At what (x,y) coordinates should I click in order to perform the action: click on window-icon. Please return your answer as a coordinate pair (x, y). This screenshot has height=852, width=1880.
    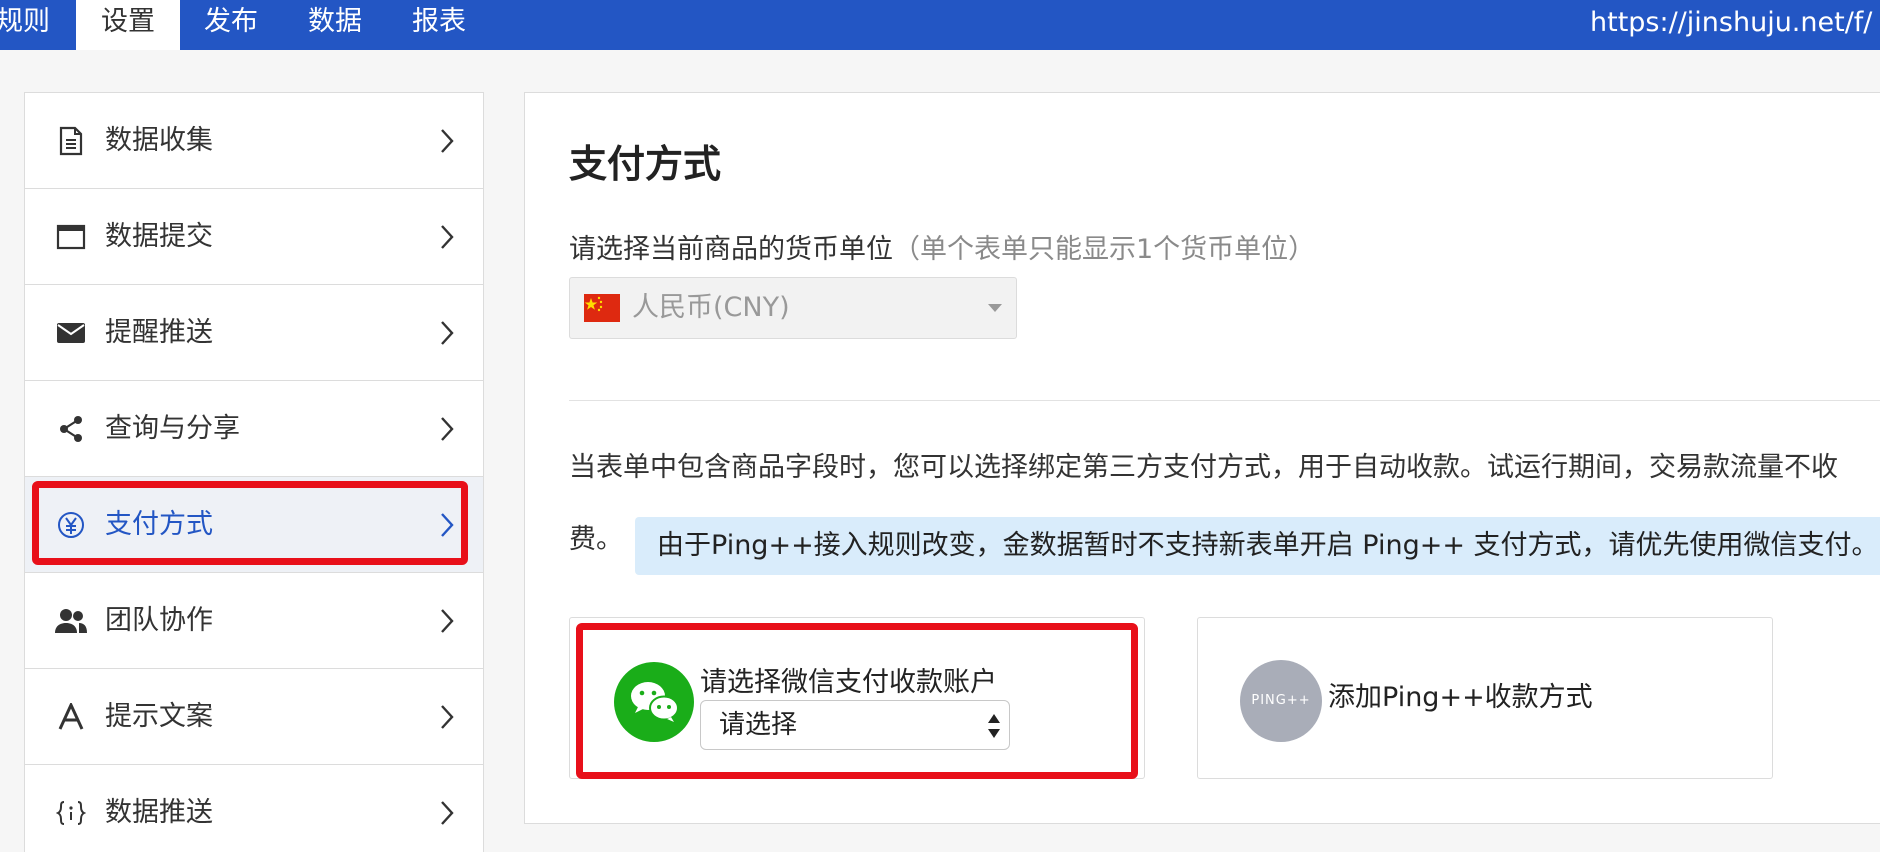
    Looking at the image, I should click on (71, 237).